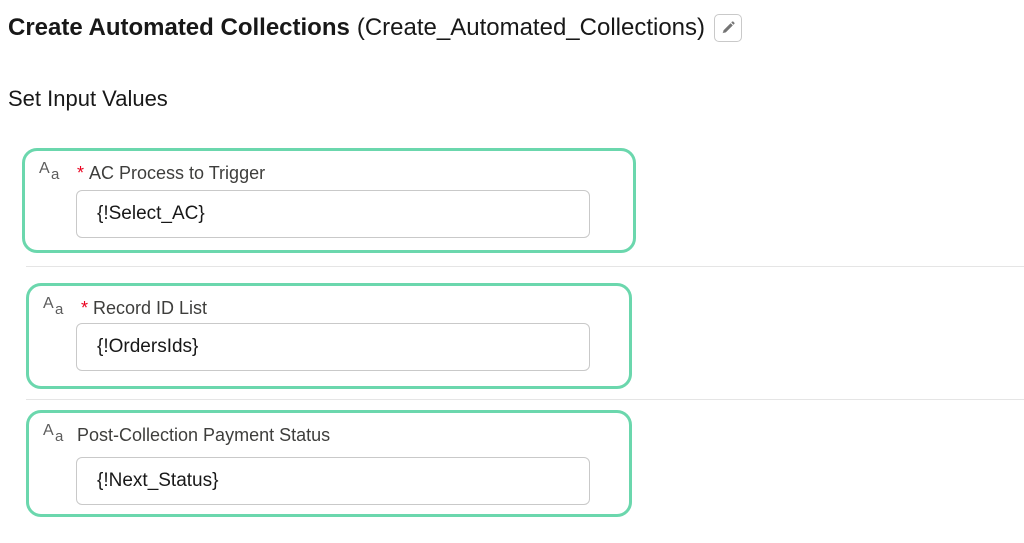 This screenshot has height=543, width=1024. What do you see at coordinates (150, 308) in the screenshot?
I see `field-label-text: Record ID List` at bounding box center [150, 308].